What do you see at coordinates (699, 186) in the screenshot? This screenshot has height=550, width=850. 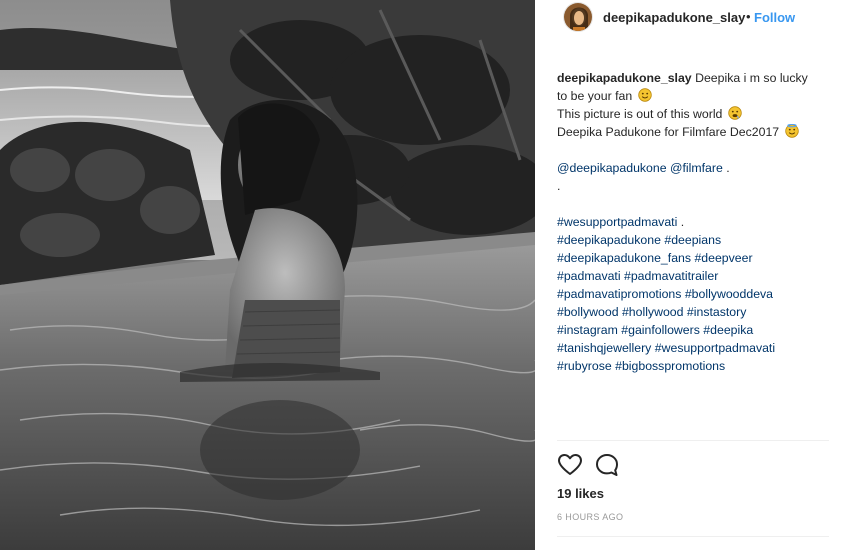 I see `caption-line: .` at bounding box center [699, 186].